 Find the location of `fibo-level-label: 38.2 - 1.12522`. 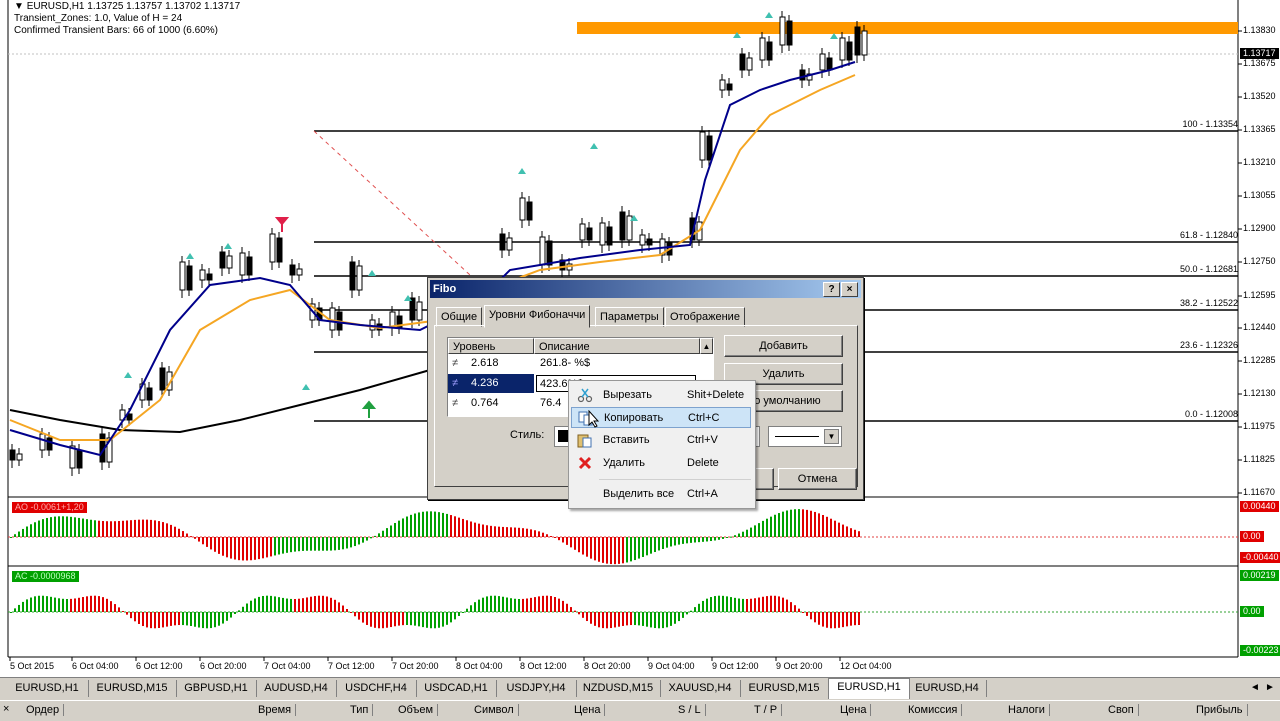

fibo-level-label: 38.2 - 1.12522 is located at coordinates (1208, 303).